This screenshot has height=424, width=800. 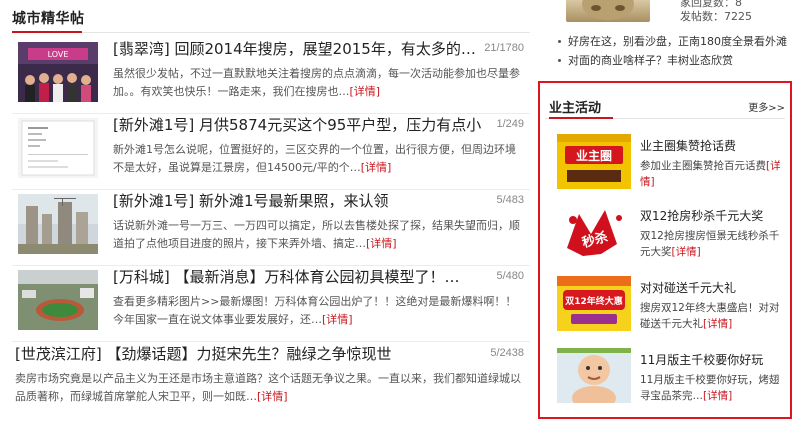 I want to click on section-title: 城市精华帖, so click(x=48, y=19).